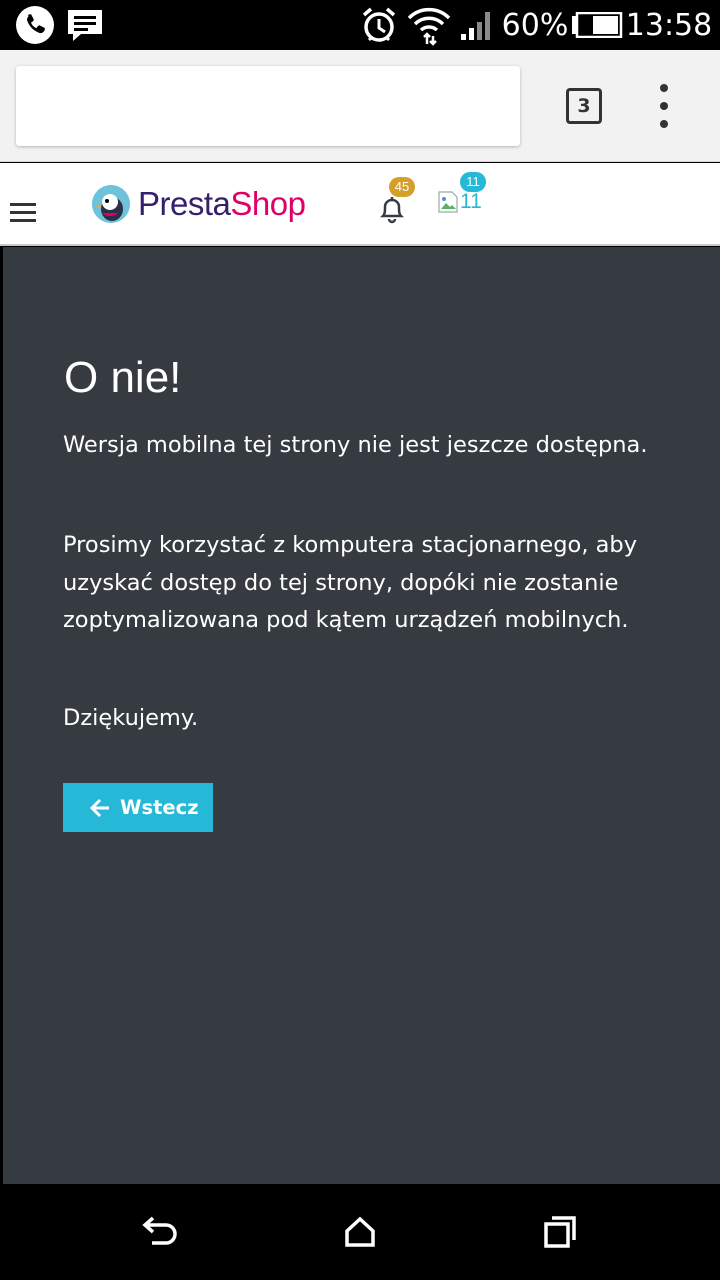  I want to click on signal-icon, so click(477, 25).